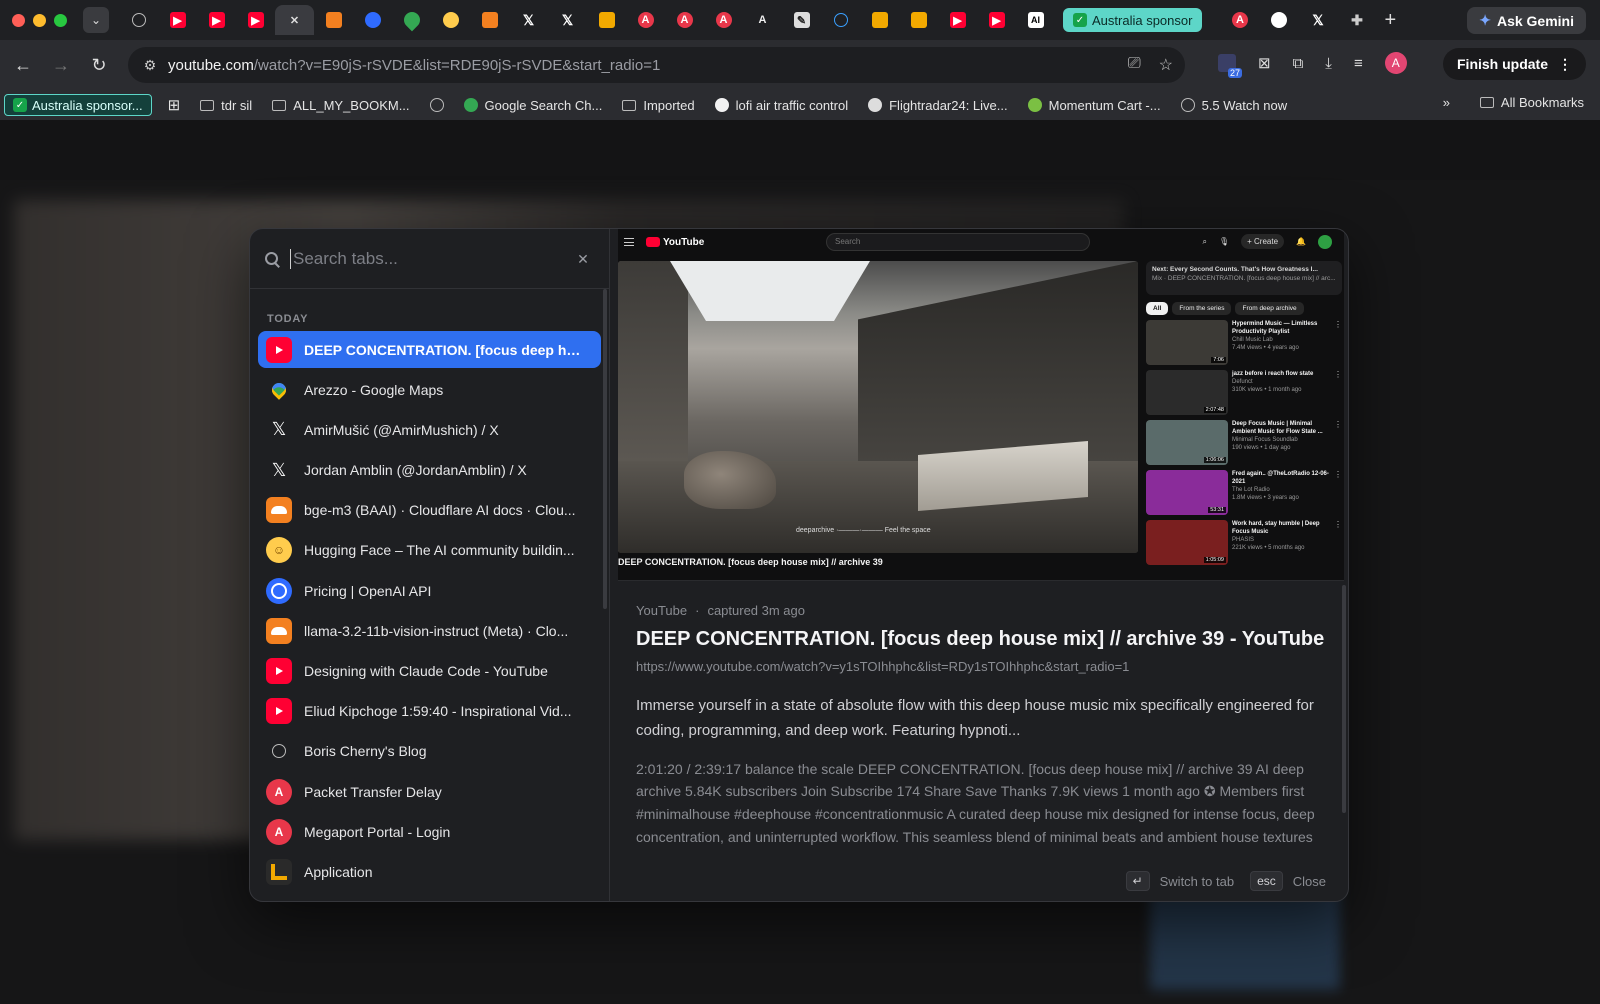  I want to click on bookmark-item, so click(436, 105).